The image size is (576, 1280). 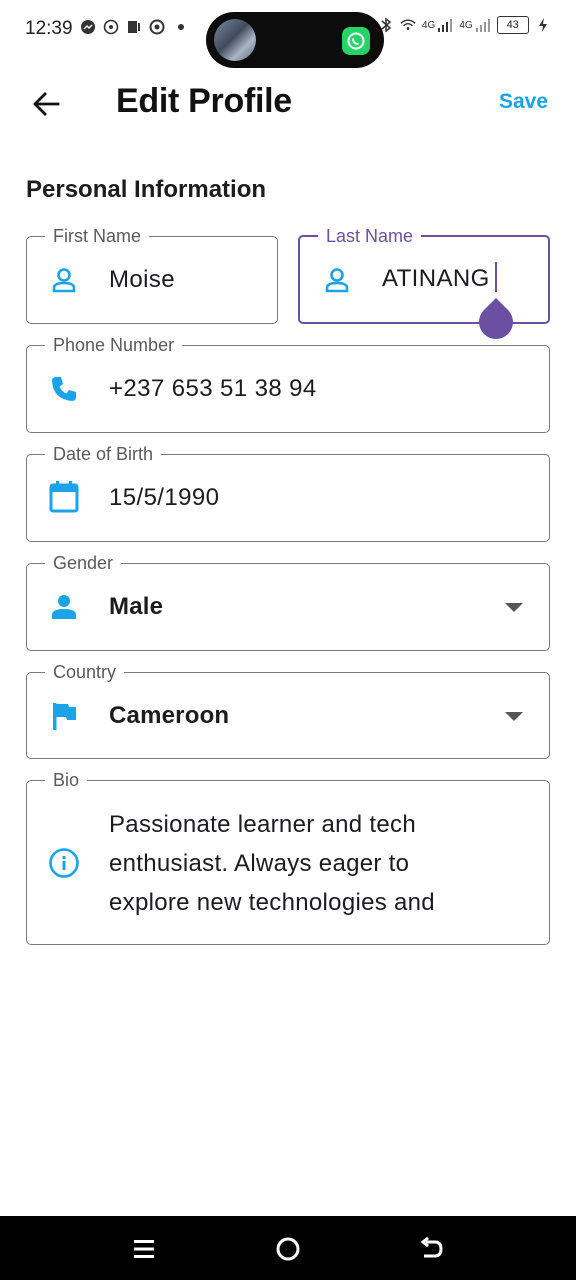 I want to click on flag-icon, so click(x=64, y=716).